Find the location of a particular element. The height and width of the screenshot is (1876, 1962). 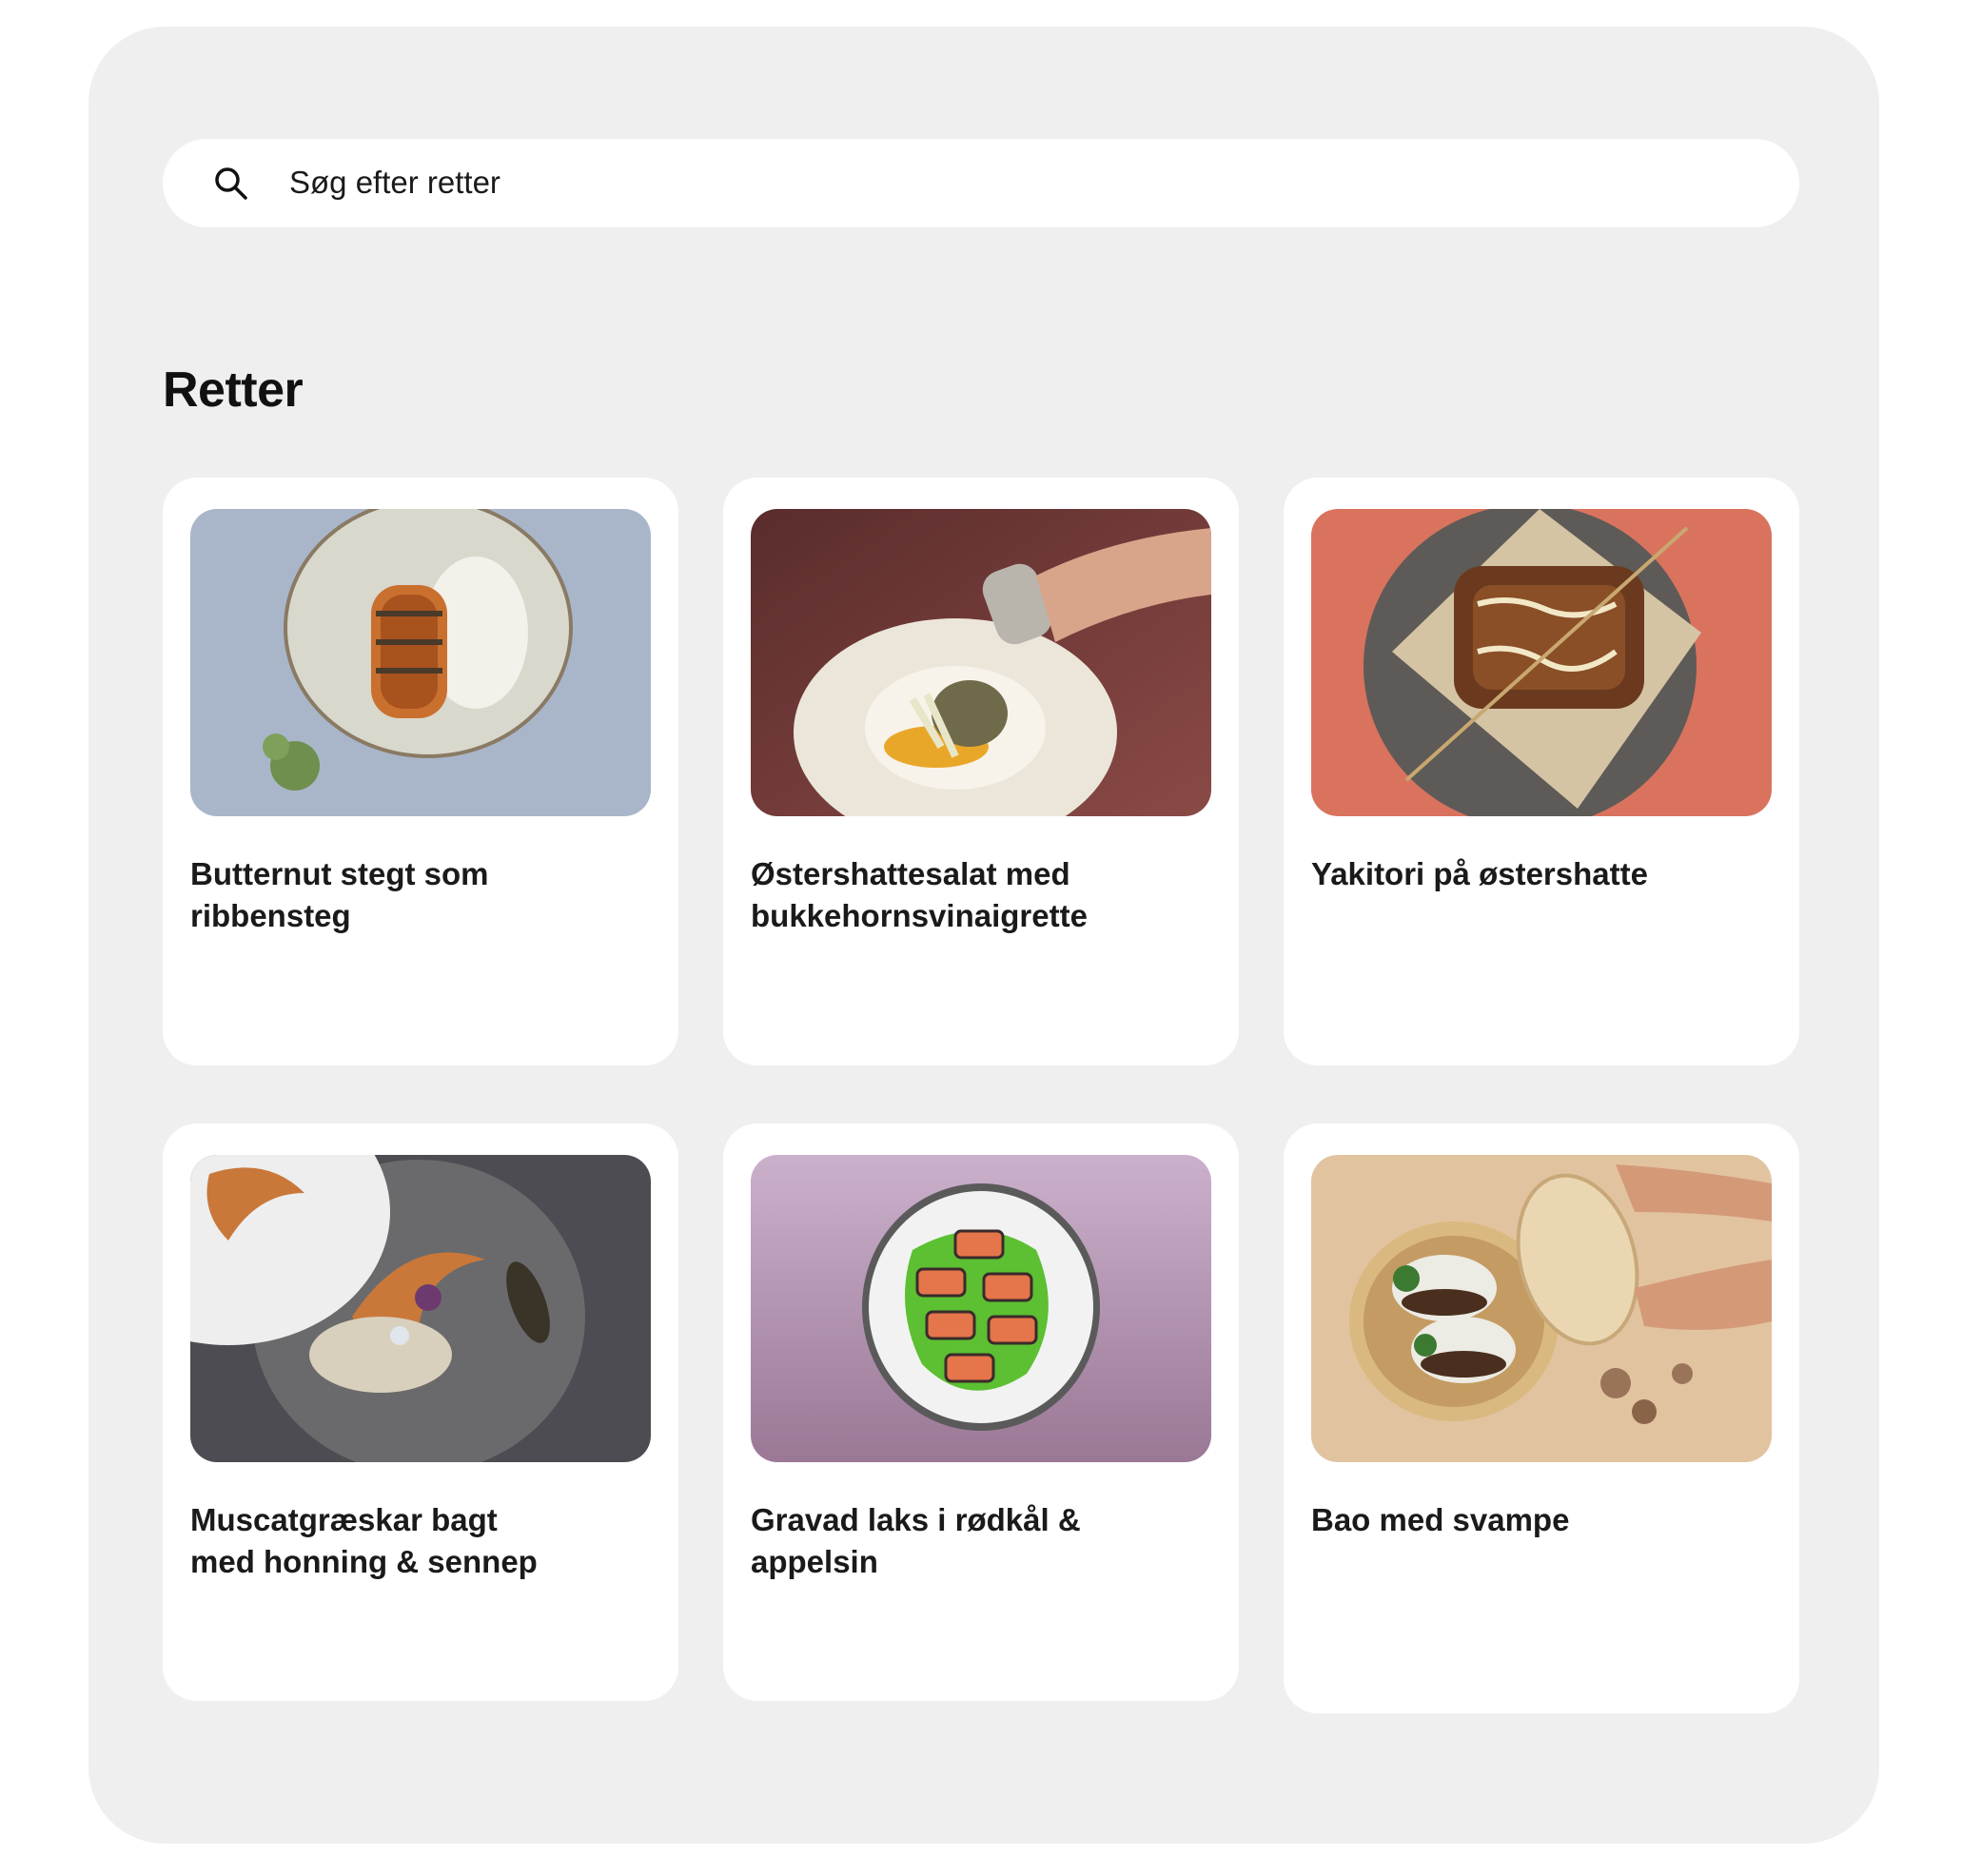

search-input is located at coordinates (1022, 182).